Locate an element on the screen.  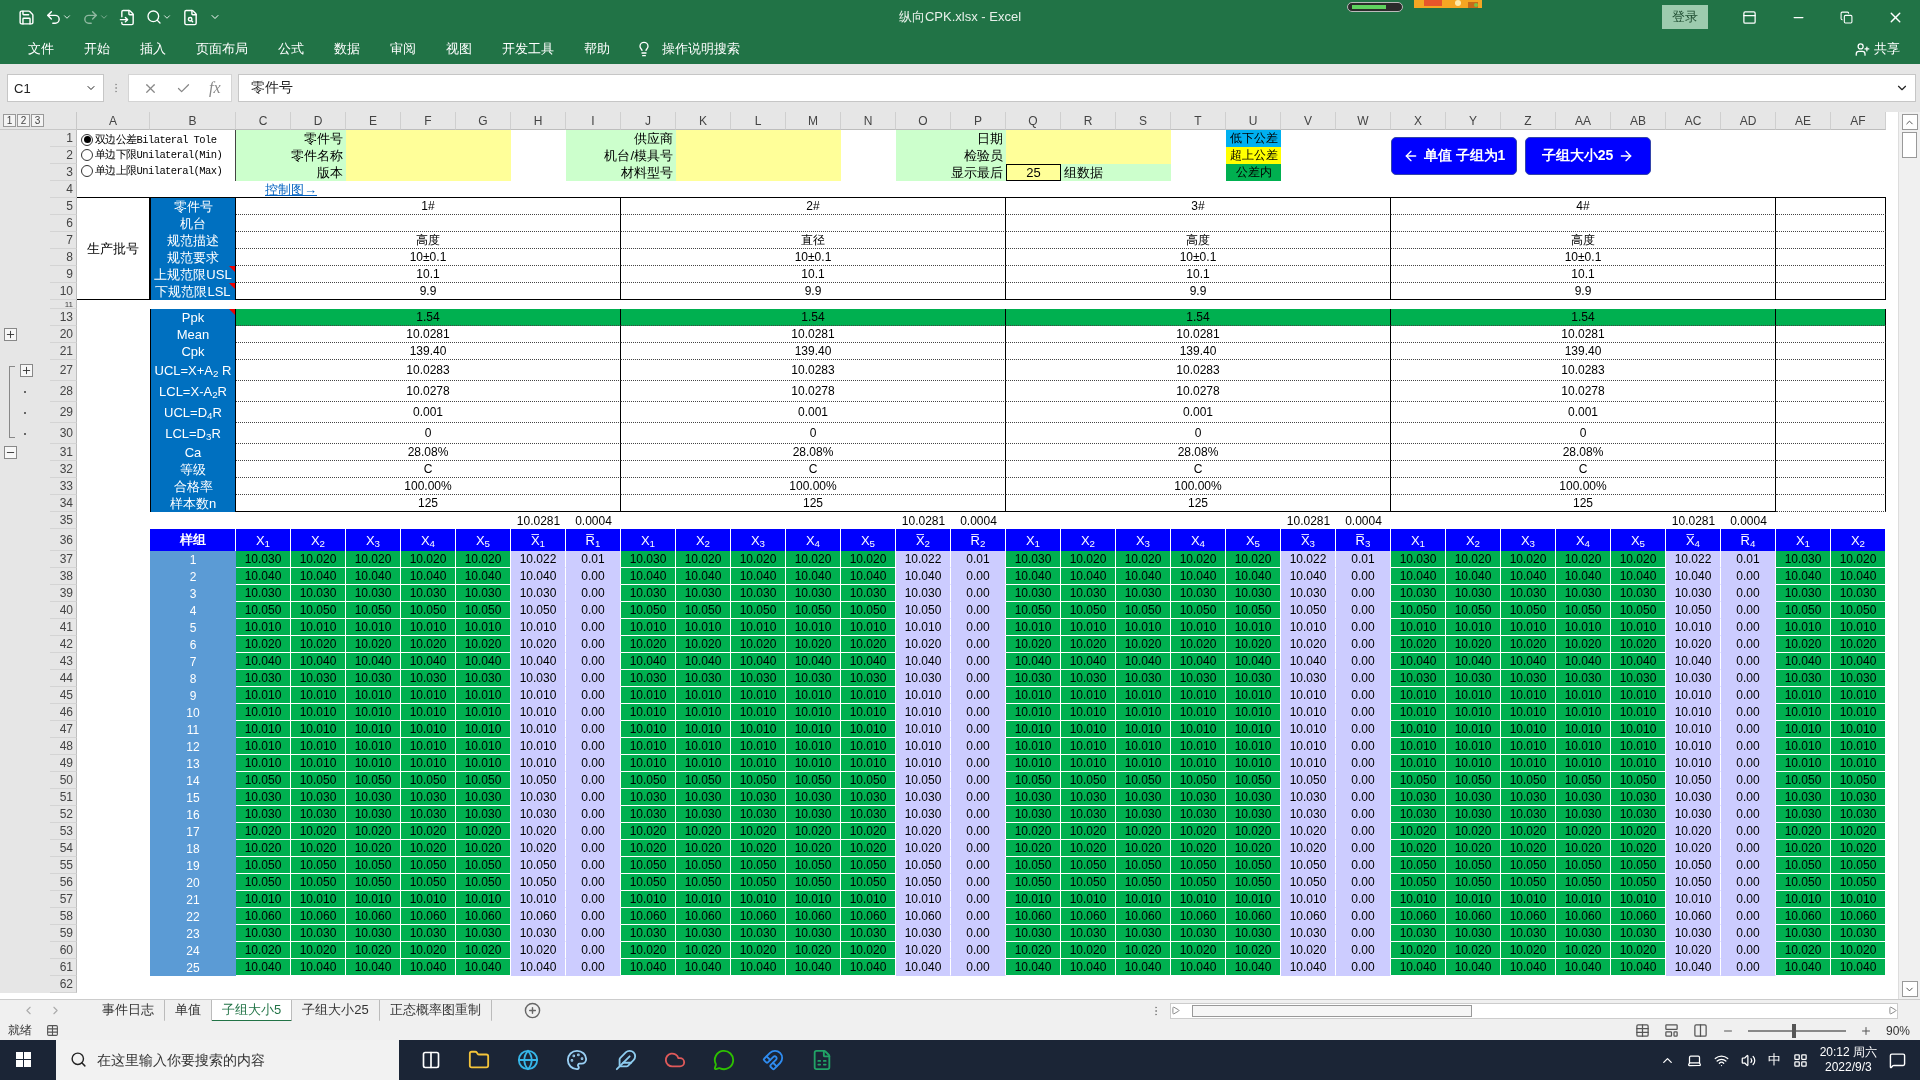
radio-option: 单边上限Unilateral(Max) is located at coordinates (152, 171).